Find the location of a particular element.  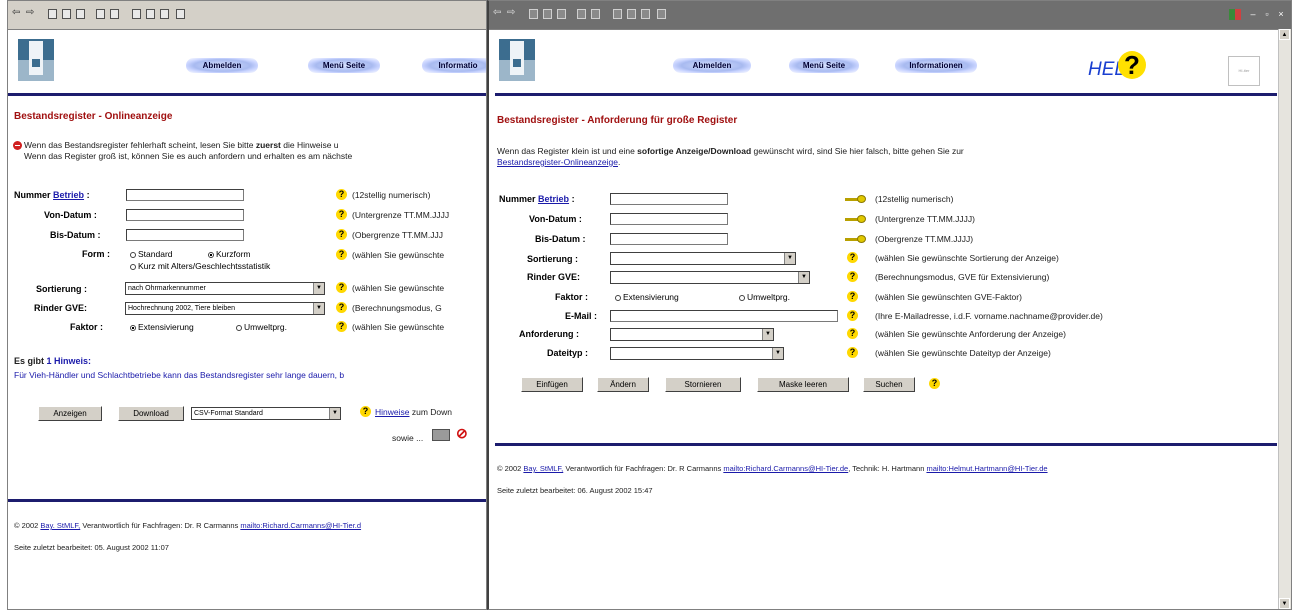

radio-kurzform: Kurzform is located at coordinates (229, 254).